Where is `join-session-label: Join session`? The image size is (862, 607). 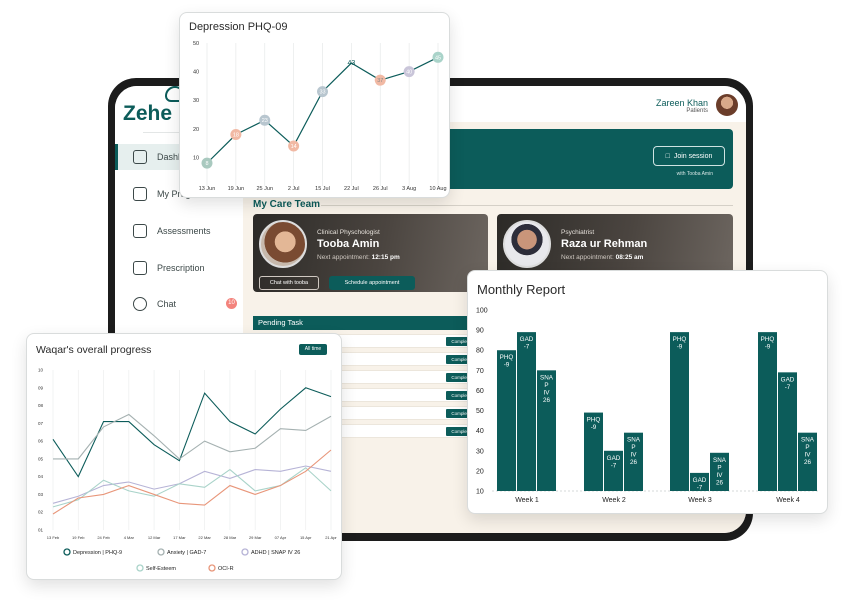
join-session-label: Join session is located at coordinates (693, 156).